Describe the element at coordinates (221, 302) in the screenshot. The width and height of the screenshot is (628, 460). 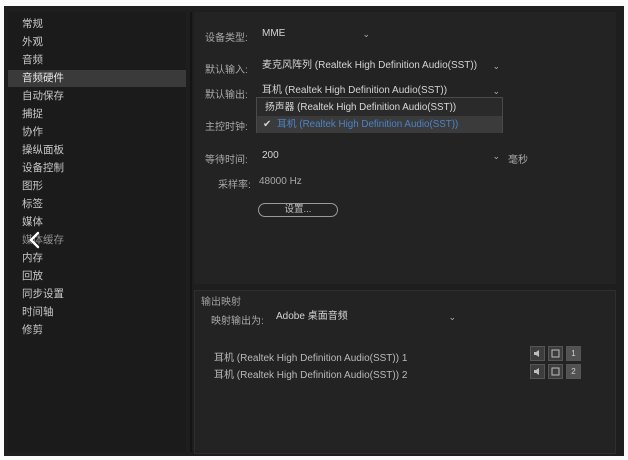
I see `output-mapping-title: 输出映射` at that location.